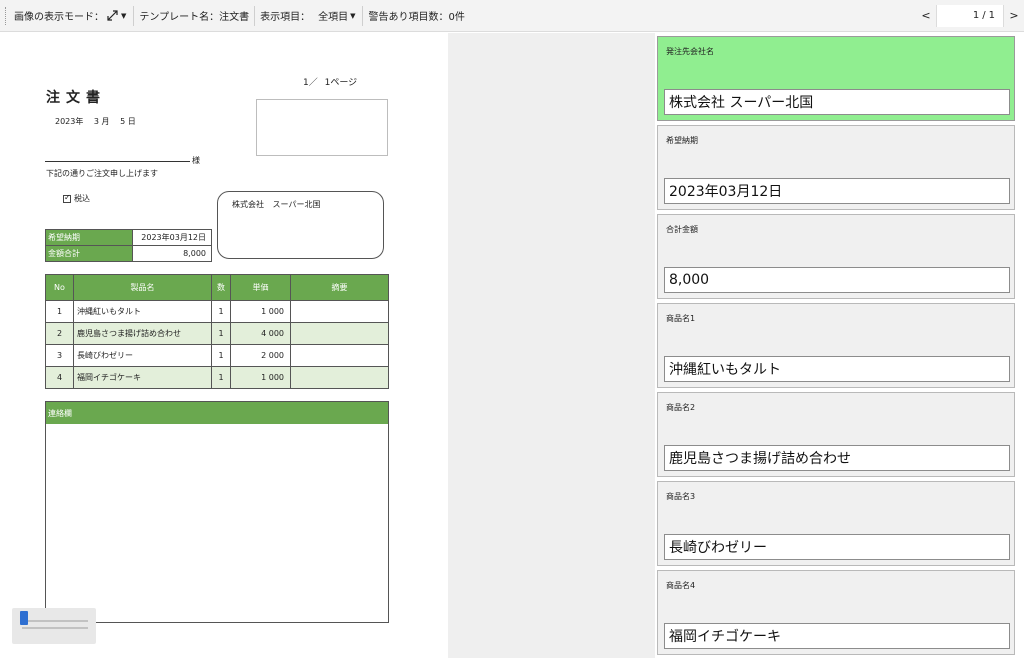  I want to click on memo-box: 連絡欄, so click(217, 512).